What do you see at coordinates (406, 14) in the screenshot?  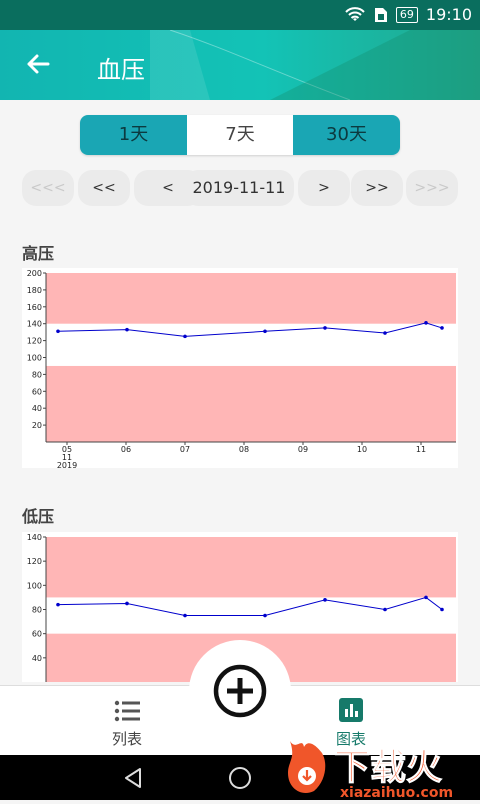 I see `battery-level: 69` at bounding box center [406, 14].